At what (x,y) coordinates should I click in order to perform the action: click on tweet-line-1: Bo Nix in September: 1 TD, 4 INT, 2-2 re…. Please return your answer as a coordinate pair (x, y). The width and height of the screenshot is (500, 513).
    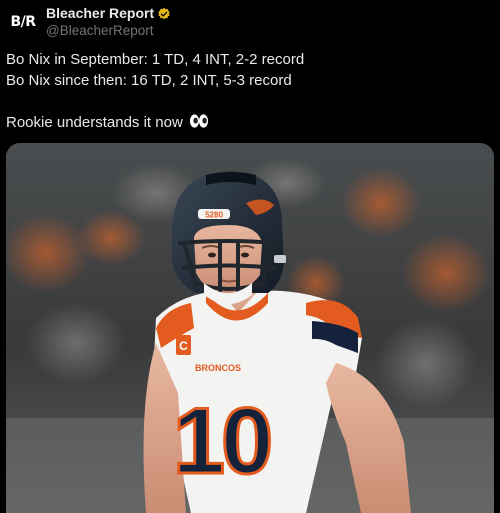
    Looking at the image, I should click on (155, 59).